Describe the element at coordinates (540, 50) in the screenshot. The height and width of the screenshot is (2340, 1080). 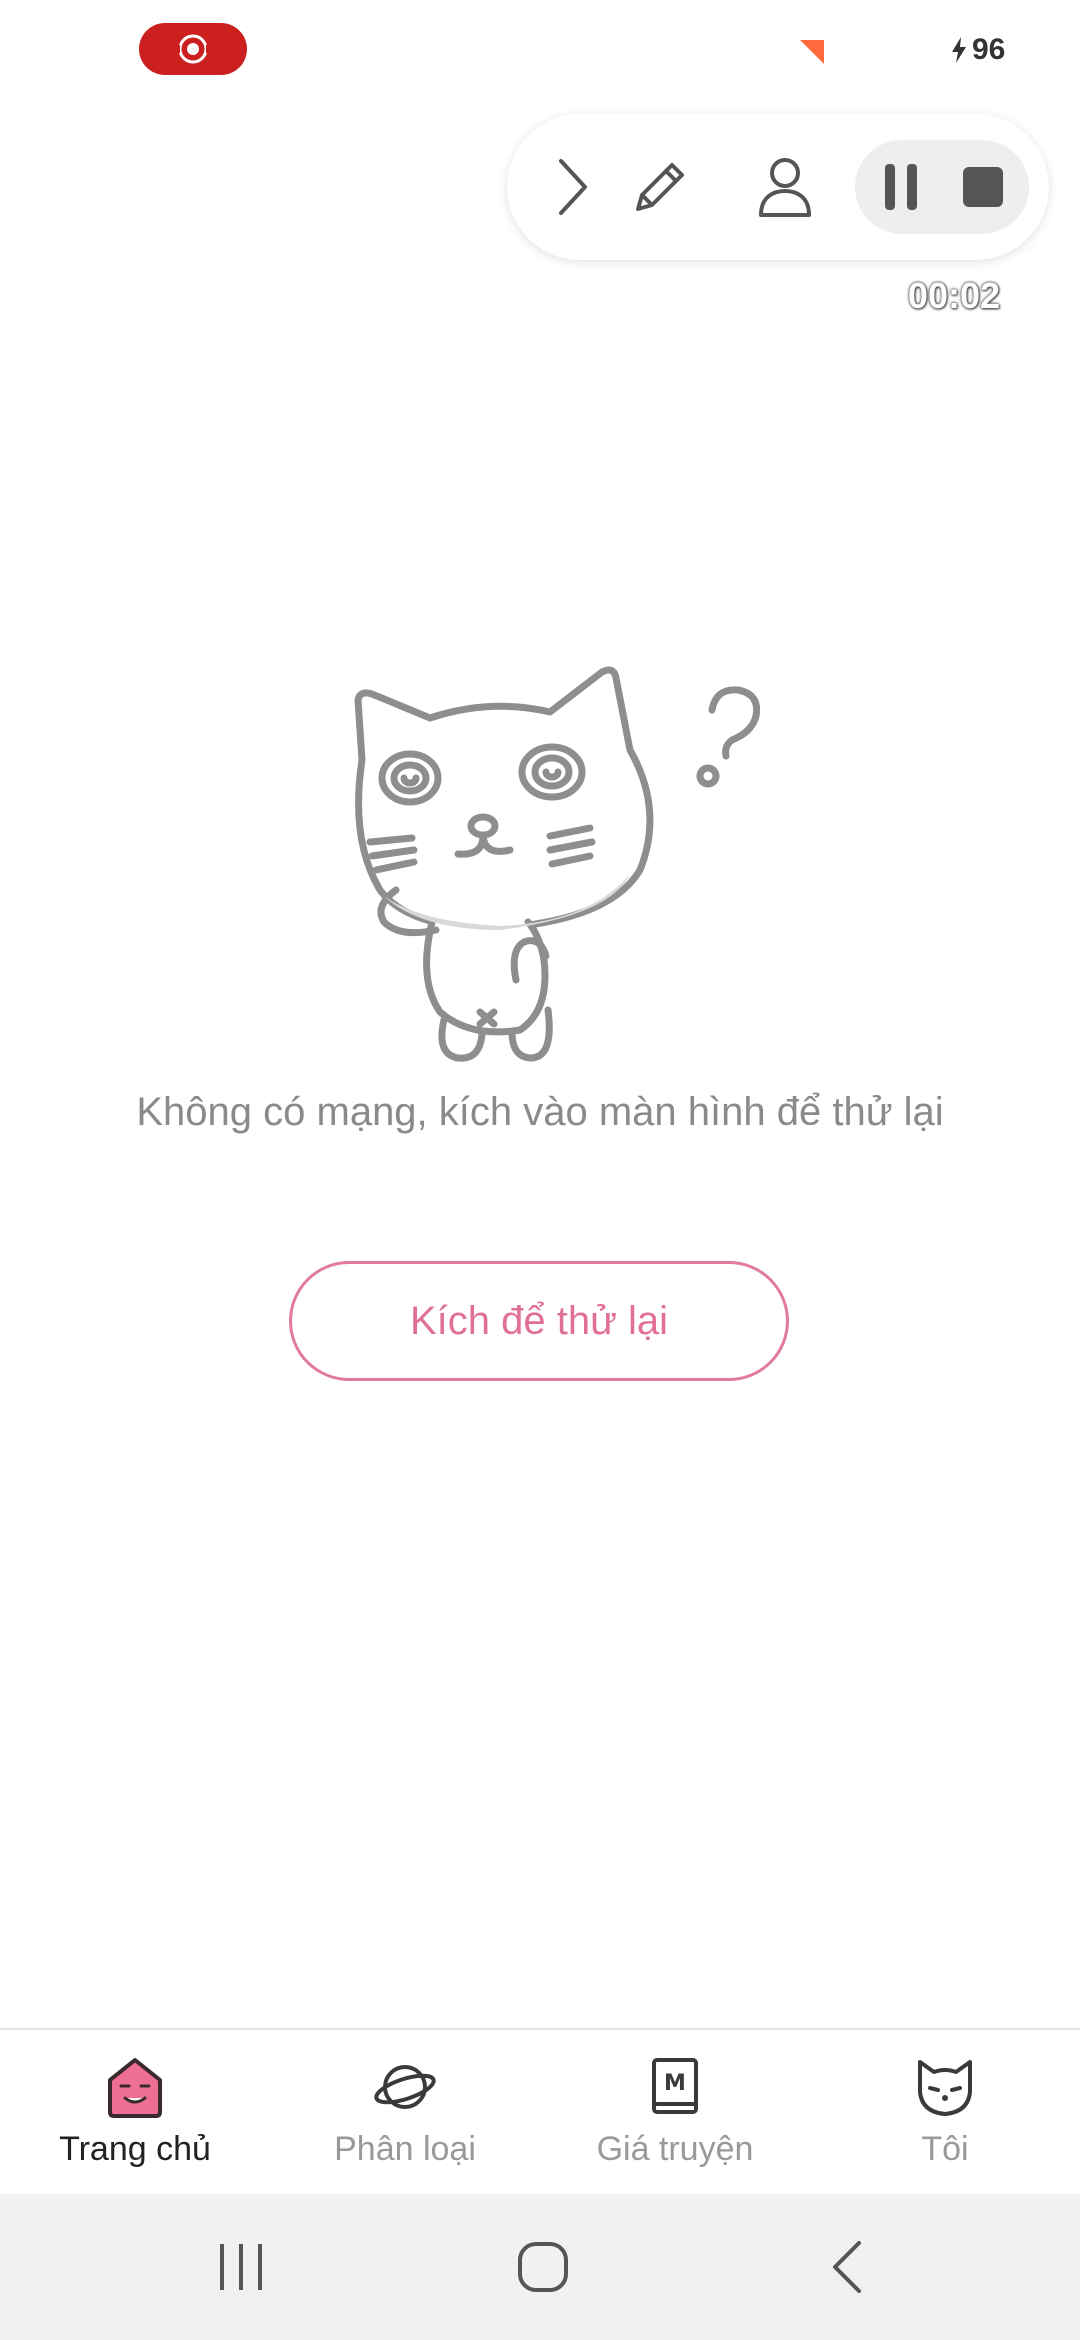
I see `status-bar: 96` at that location.